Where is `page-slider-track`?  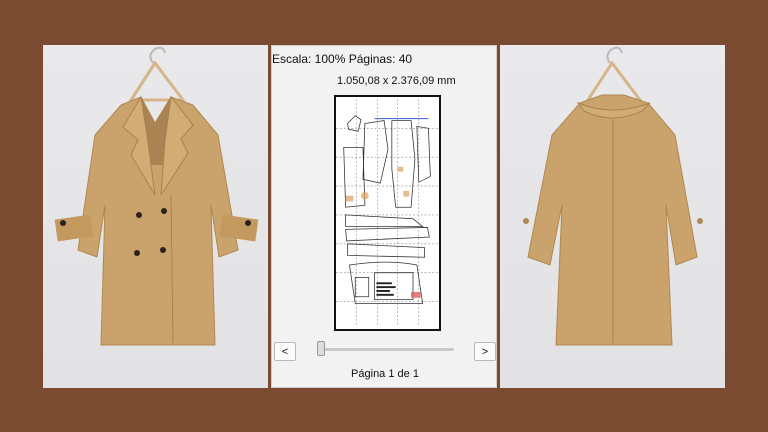
page-slider-track is located at coordinates (386, 349).